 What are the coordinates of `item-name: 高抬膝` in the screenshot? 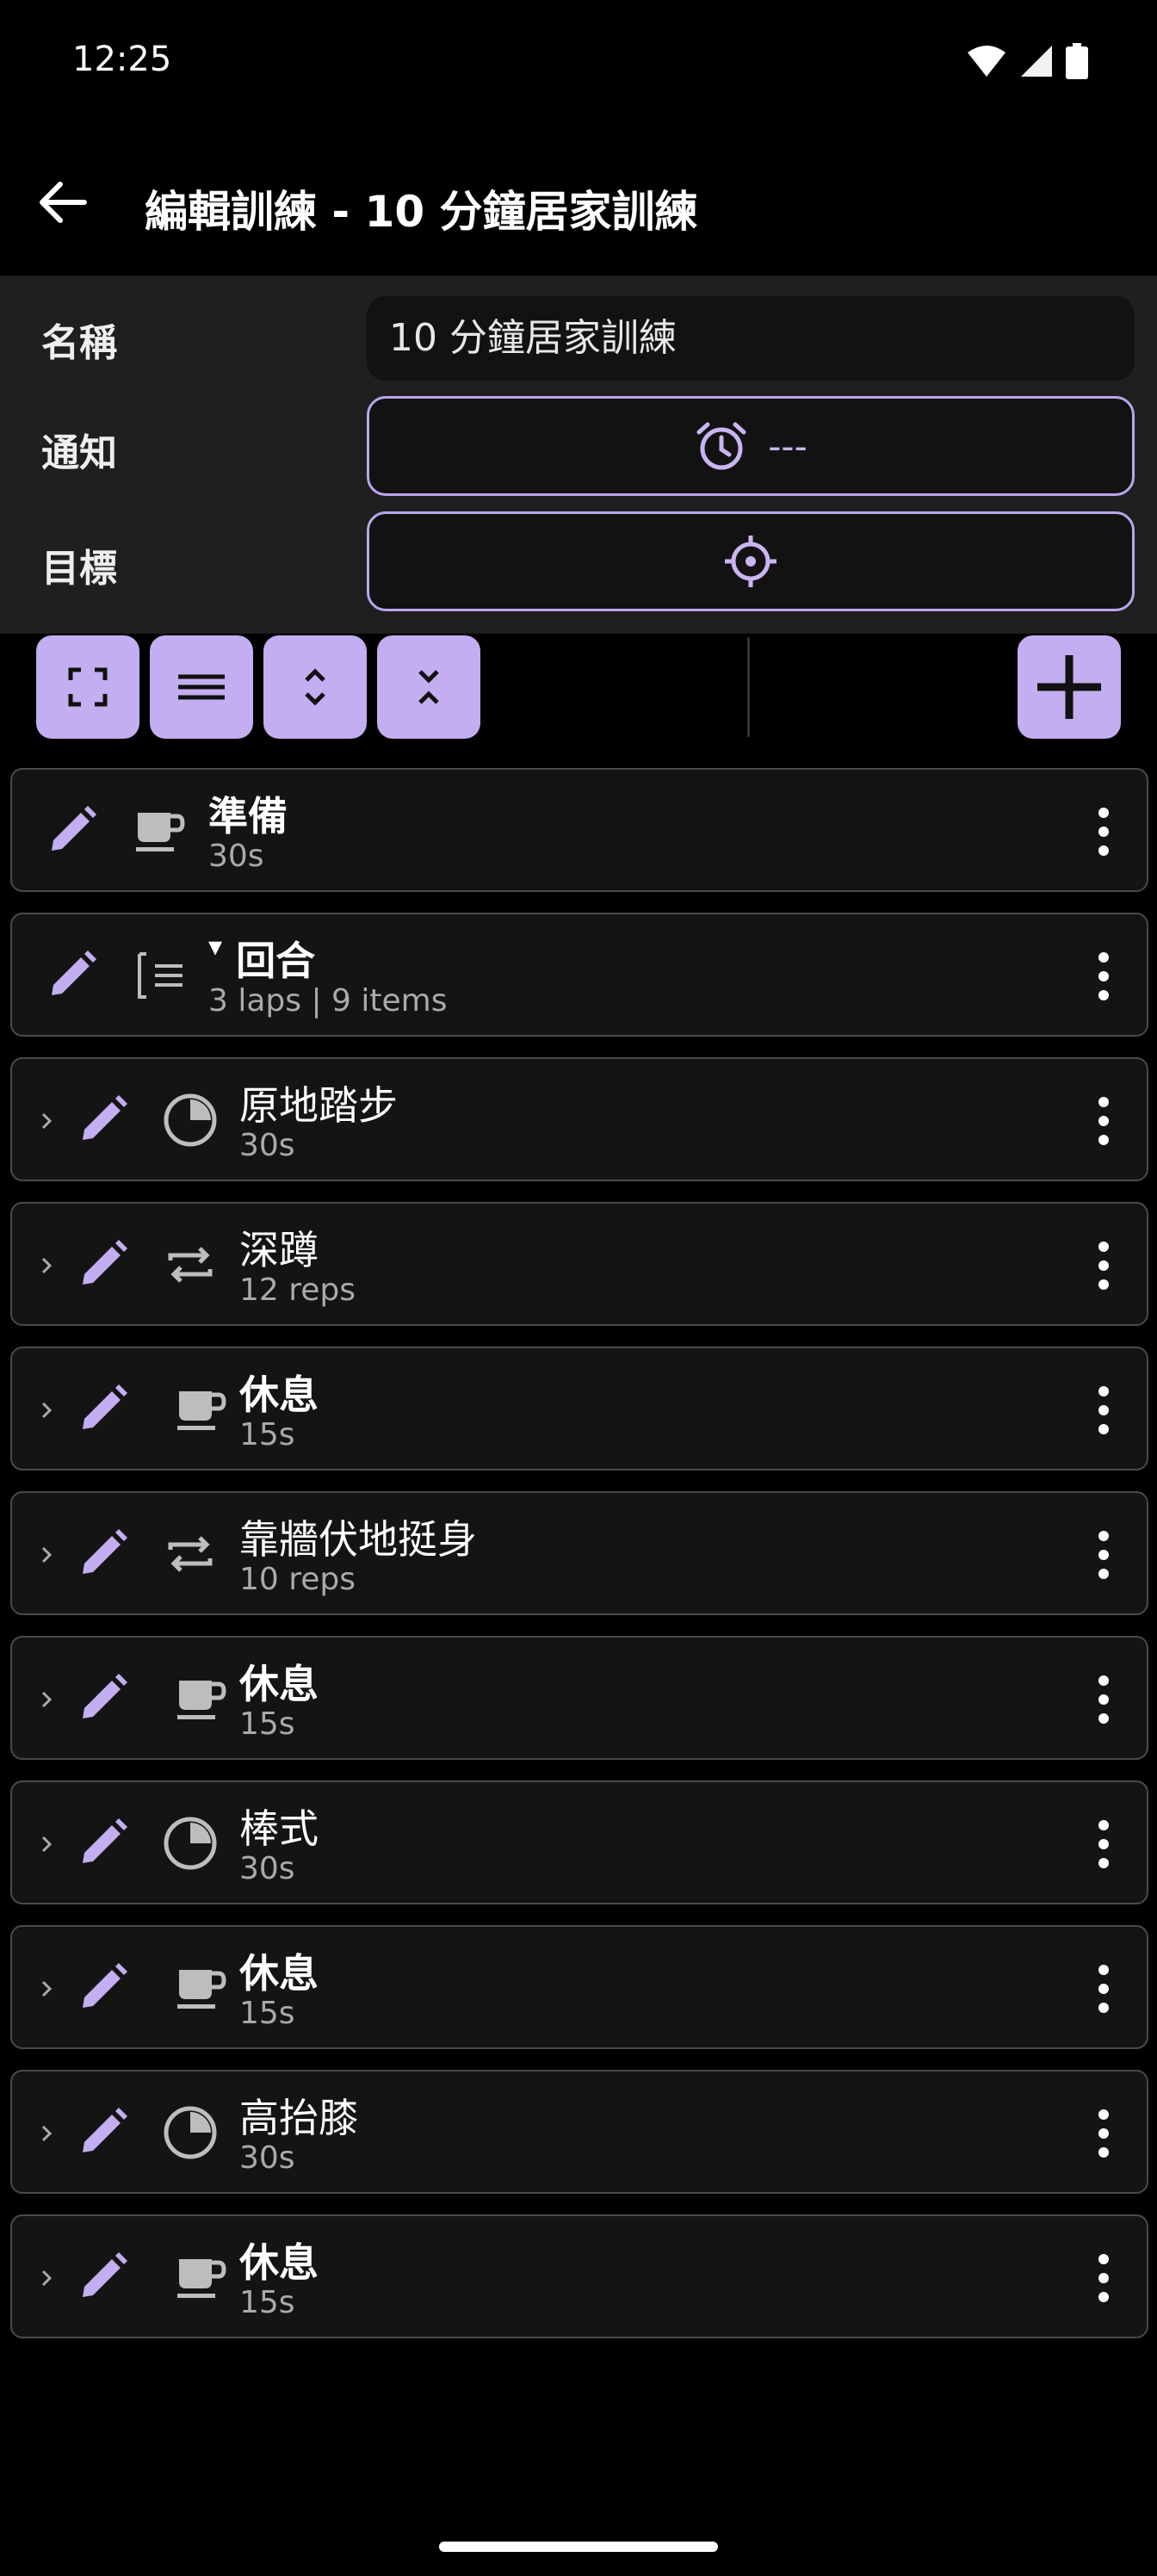 It's located at (298, 2118).